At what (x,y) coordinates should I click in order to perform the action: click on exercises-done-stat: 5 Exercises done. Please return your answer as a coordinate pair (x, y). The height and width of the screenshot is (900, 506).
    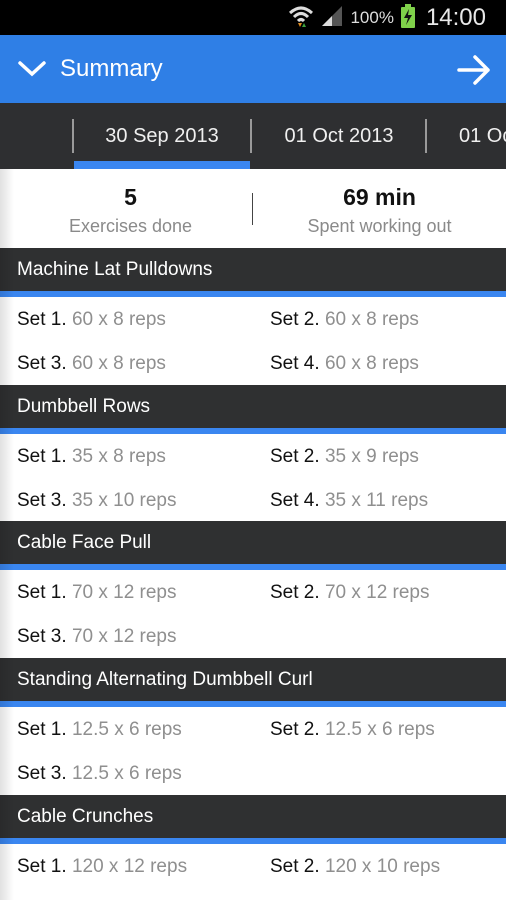
    Looking at the image, I should click on (130, 208).